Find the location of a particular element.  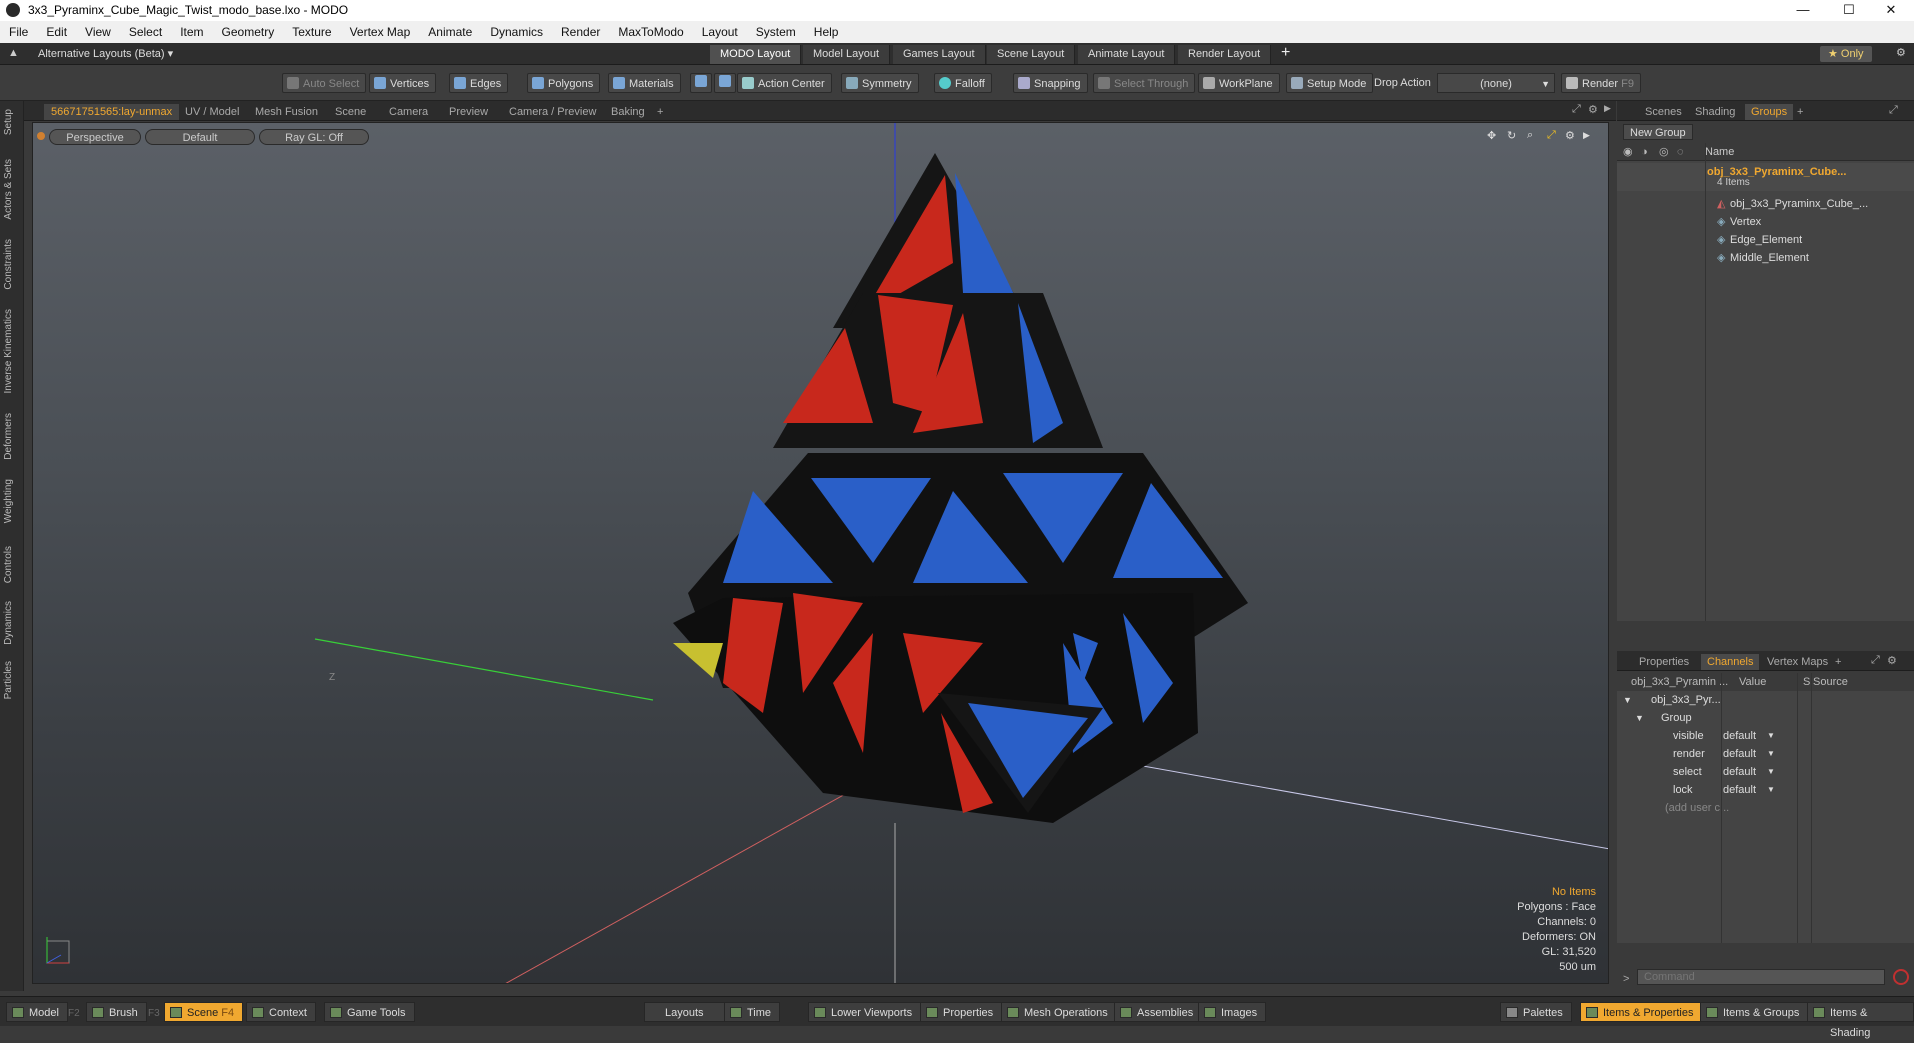

snapping-button: Snapping is located at coordinates (1050, 83).